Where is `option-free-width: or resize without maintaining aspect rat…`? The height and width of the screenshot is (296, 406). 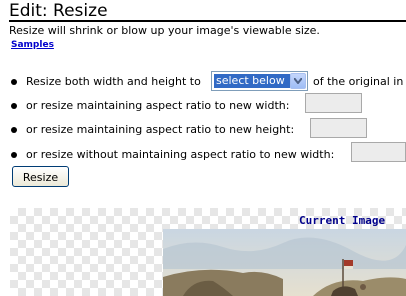 option-free-width: or resize without maintaining aspect rat… is located at coordinates (172, 155).